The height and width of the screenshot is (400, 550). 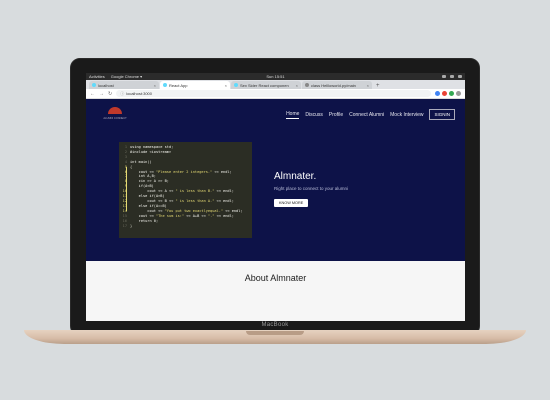 I want to click on site-logo: ALUMNI CONNECT, so click(x=115, y=113).